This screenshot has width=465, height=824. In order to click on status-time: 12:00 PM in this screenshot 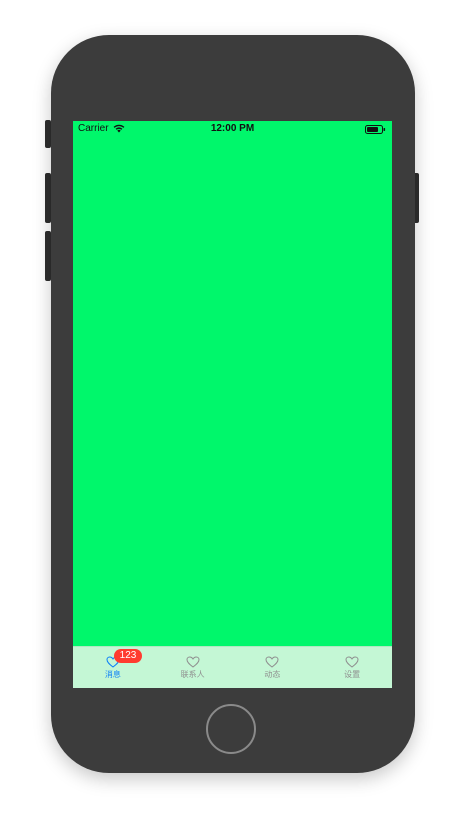, I will do `click(232, 128)`.